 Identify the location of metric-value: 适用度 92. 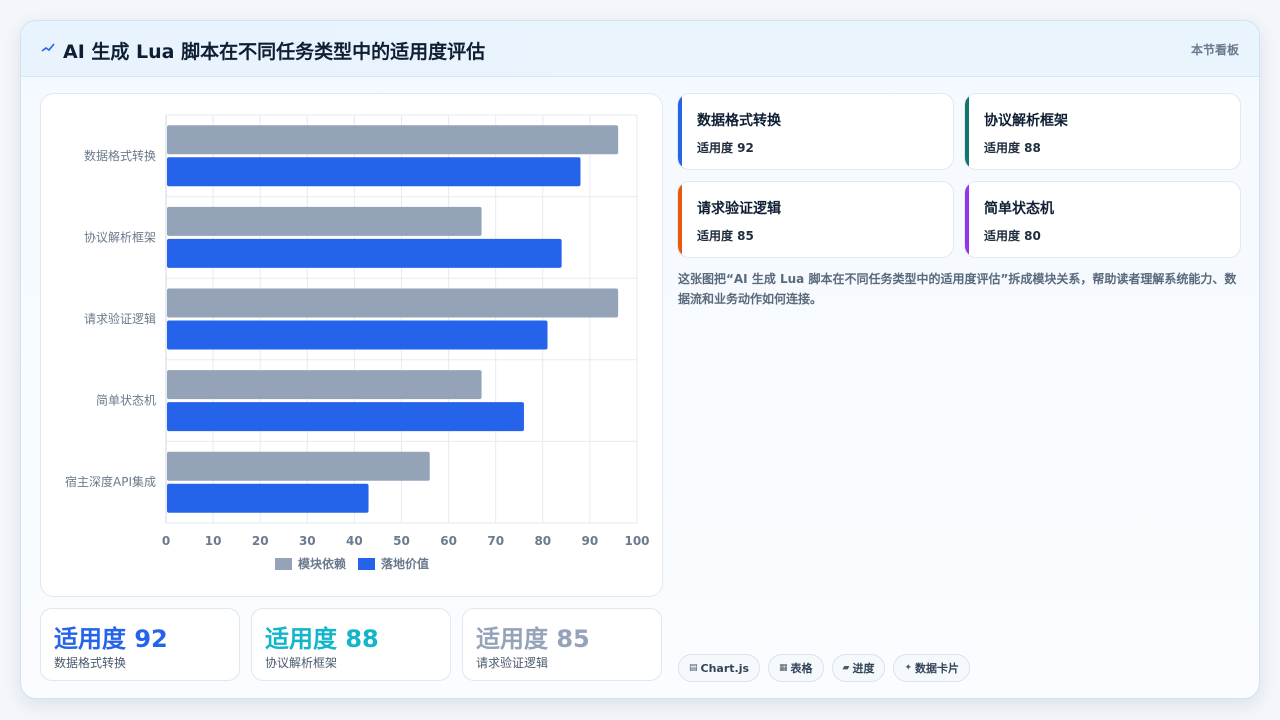
(725, 148).